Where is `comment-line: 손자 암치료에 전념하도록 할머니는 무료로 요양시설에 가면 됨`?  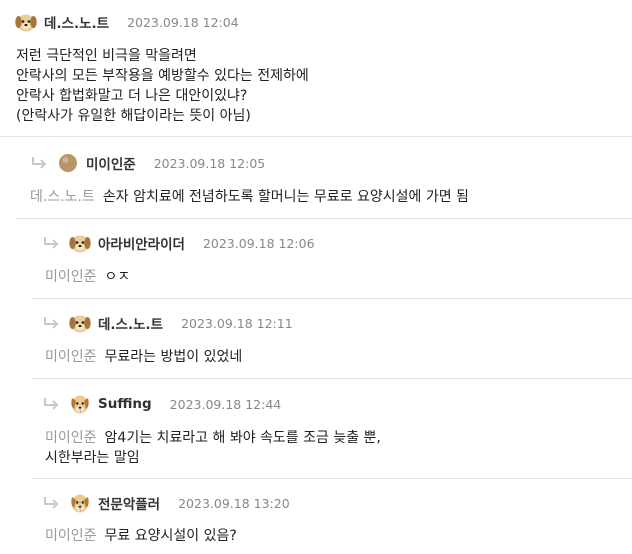 comment-line: 손자 암치료에 전념하도록 할머니는 무료로 요양시설에 가면 됨 is located at coordinates (285, 197).